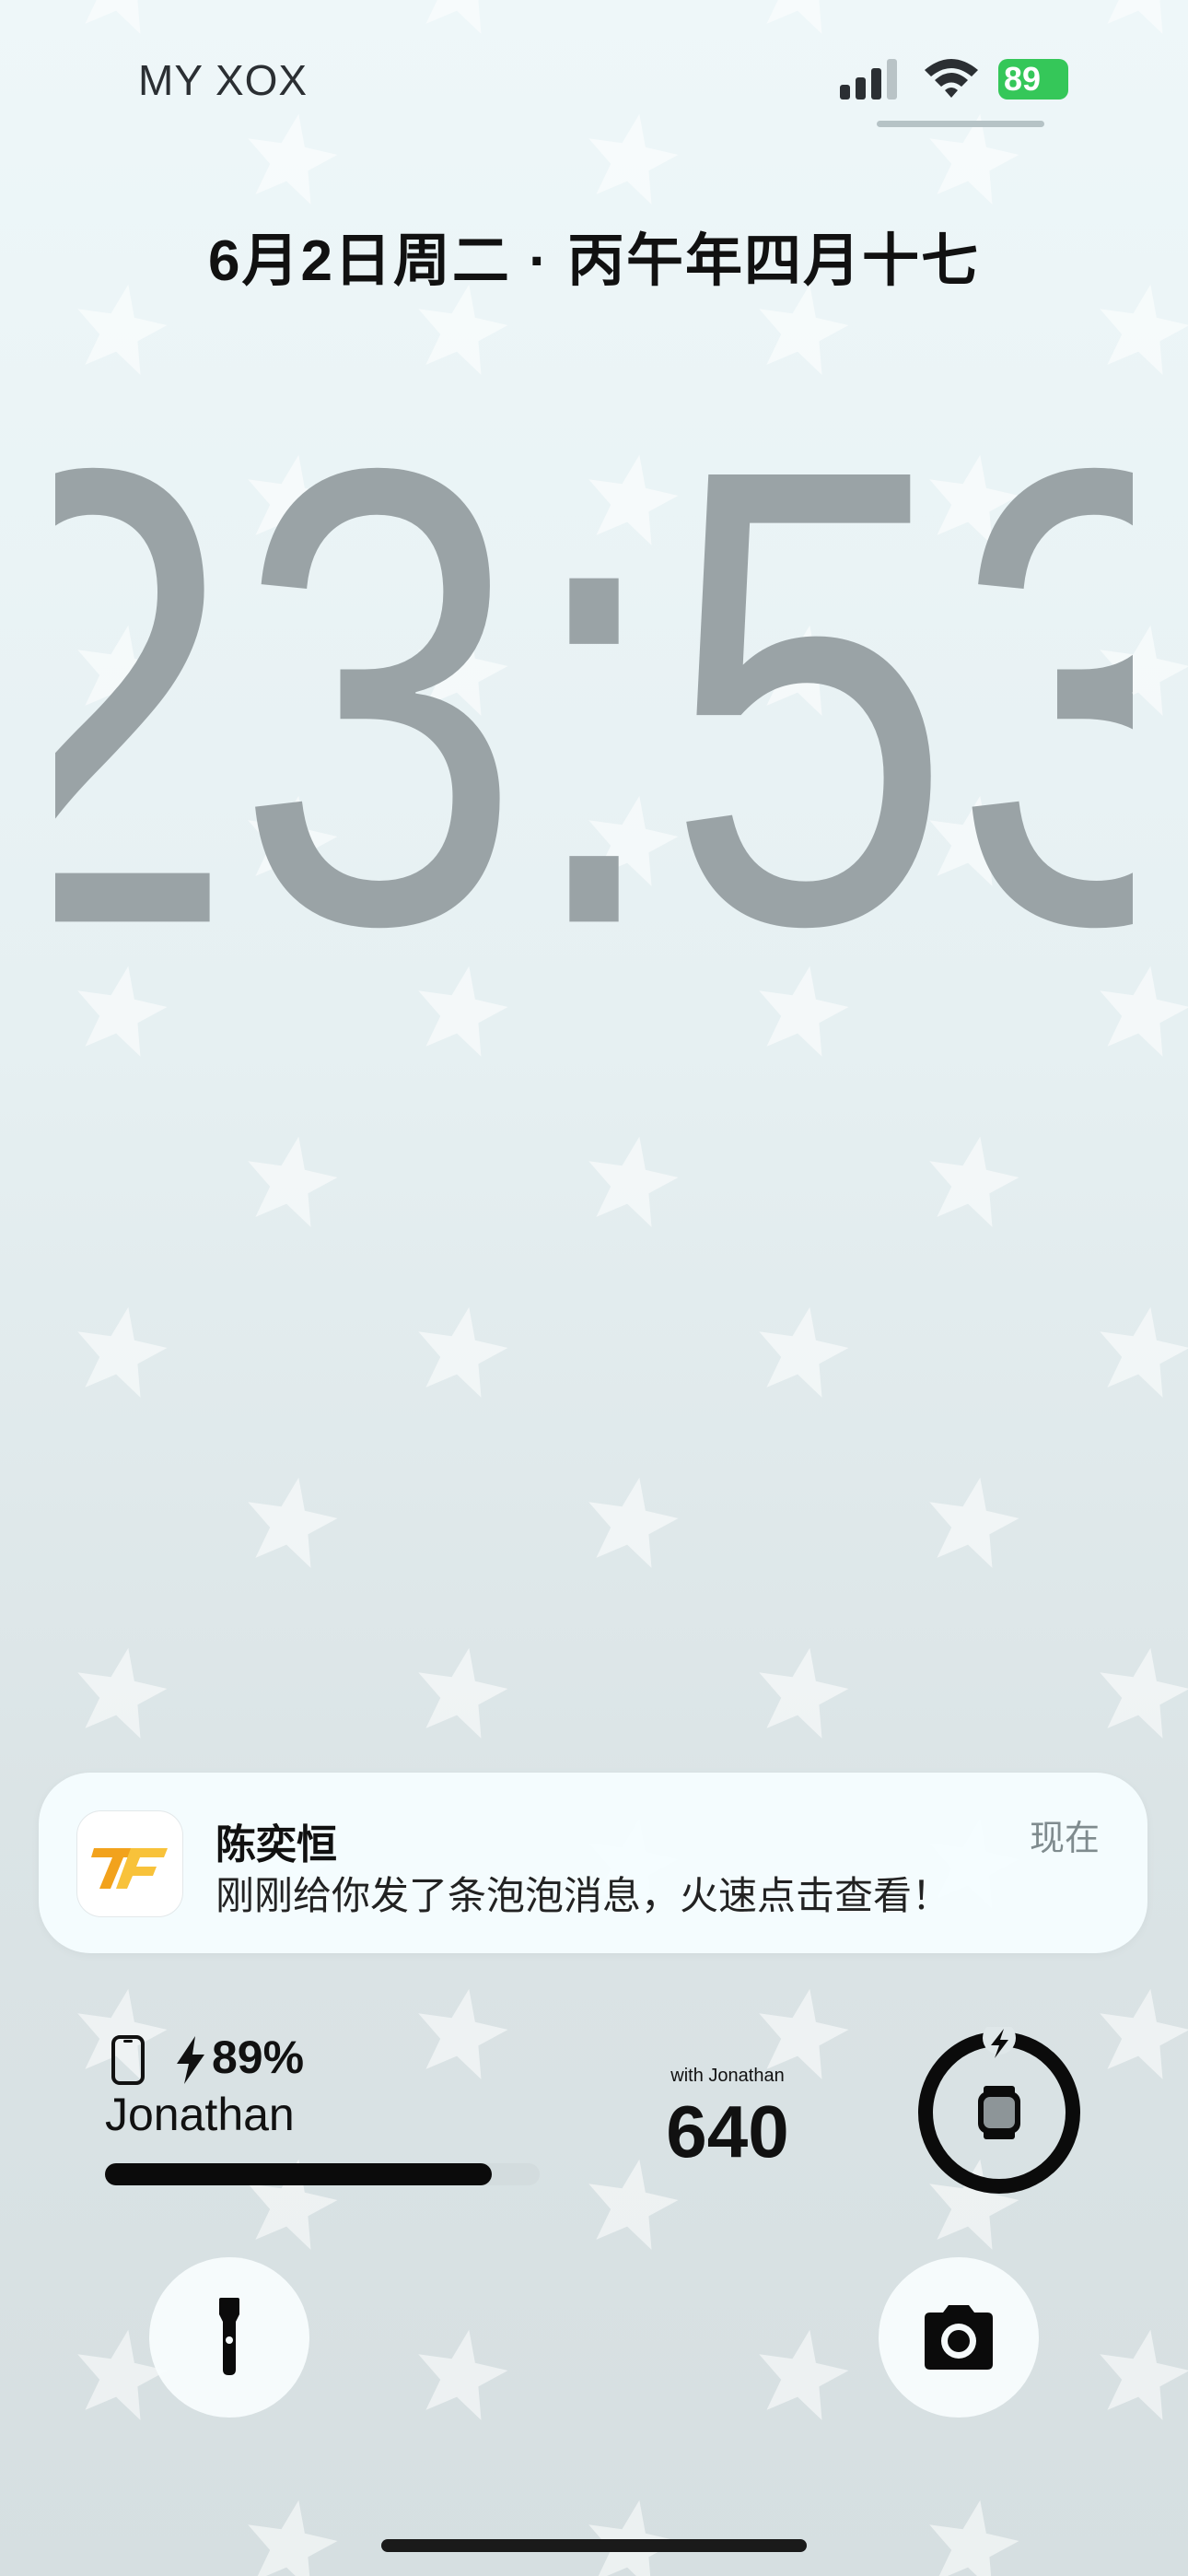 Image resolution: width=1188 pixels, height=2576 pixels. What do you see at coordinates (298, 2174) in the screenshot?
I see `battery-level-bar` at bounding box center [298, 2174].